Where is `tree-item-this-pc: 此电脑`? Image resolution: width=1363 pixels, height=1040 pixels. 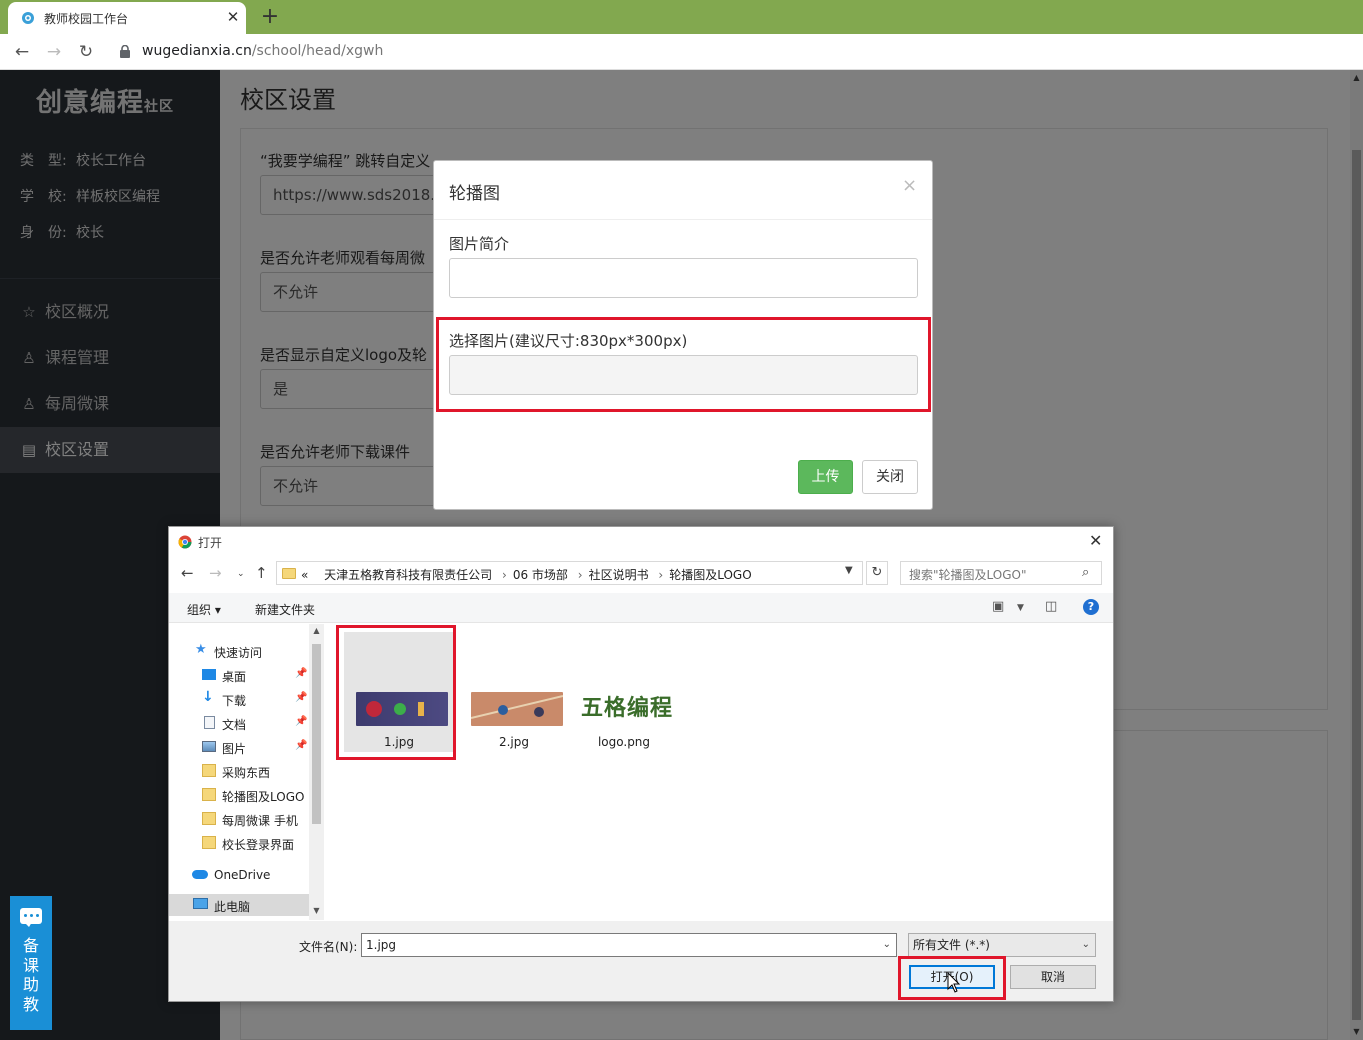
tree-item-this-pc: 此电脑 is located at coordinates (239, 905).